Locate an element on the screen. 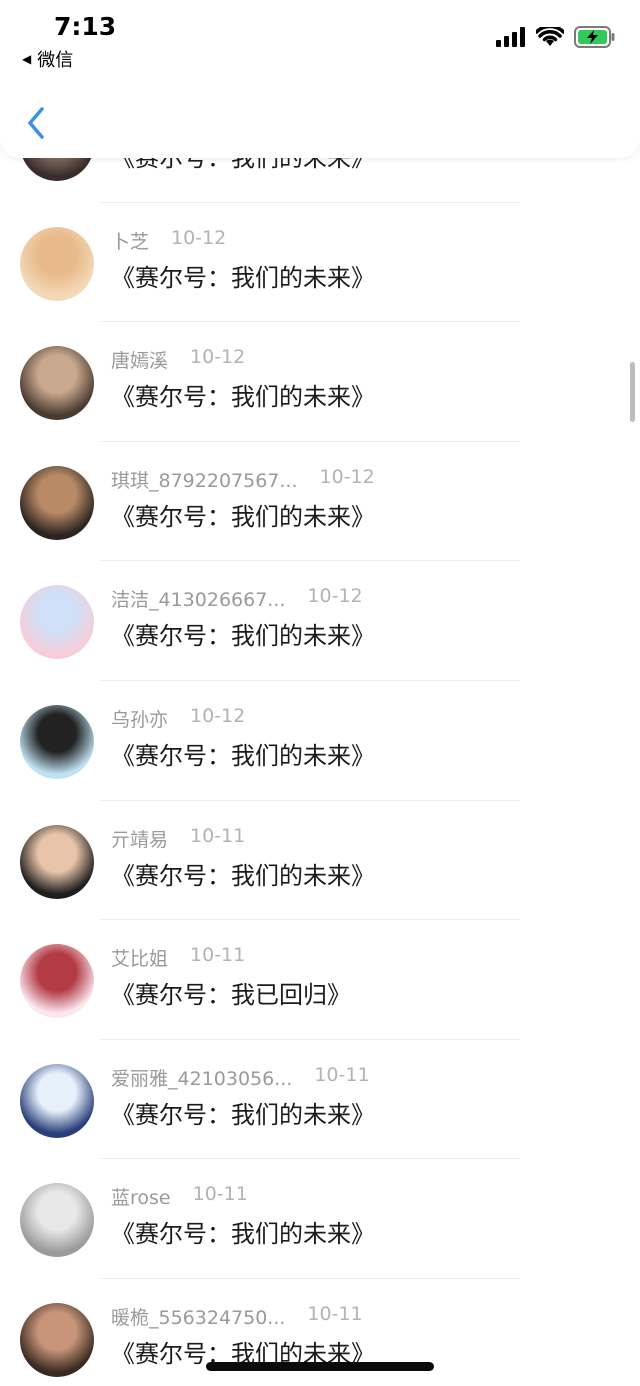 The image size is (640, 1386). comment-item: 卜芝 10-12 《赛尔号：我们的未来》 is located at coordinates (320, 263).